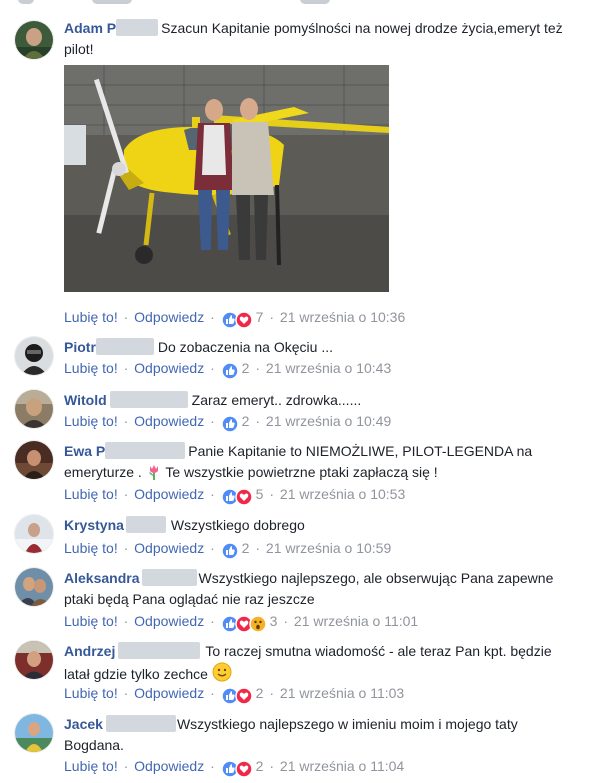 This screenshot has width=590, height=783. What do you see at coordinates (101, 578) in the screenshot?
I see `comment-author: Aleksandra` at bounding box center [101, 578].